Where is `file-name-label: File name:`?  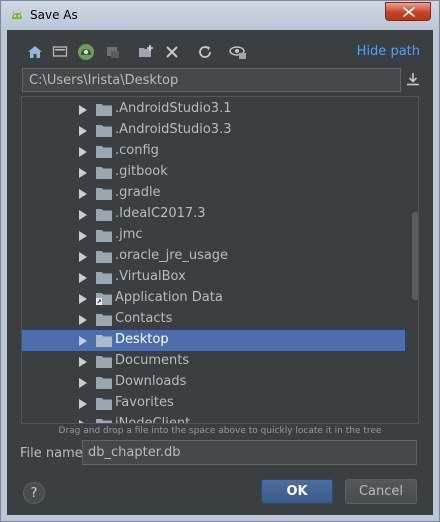 file-name-label: File name: is located at coordinates (54, 453).